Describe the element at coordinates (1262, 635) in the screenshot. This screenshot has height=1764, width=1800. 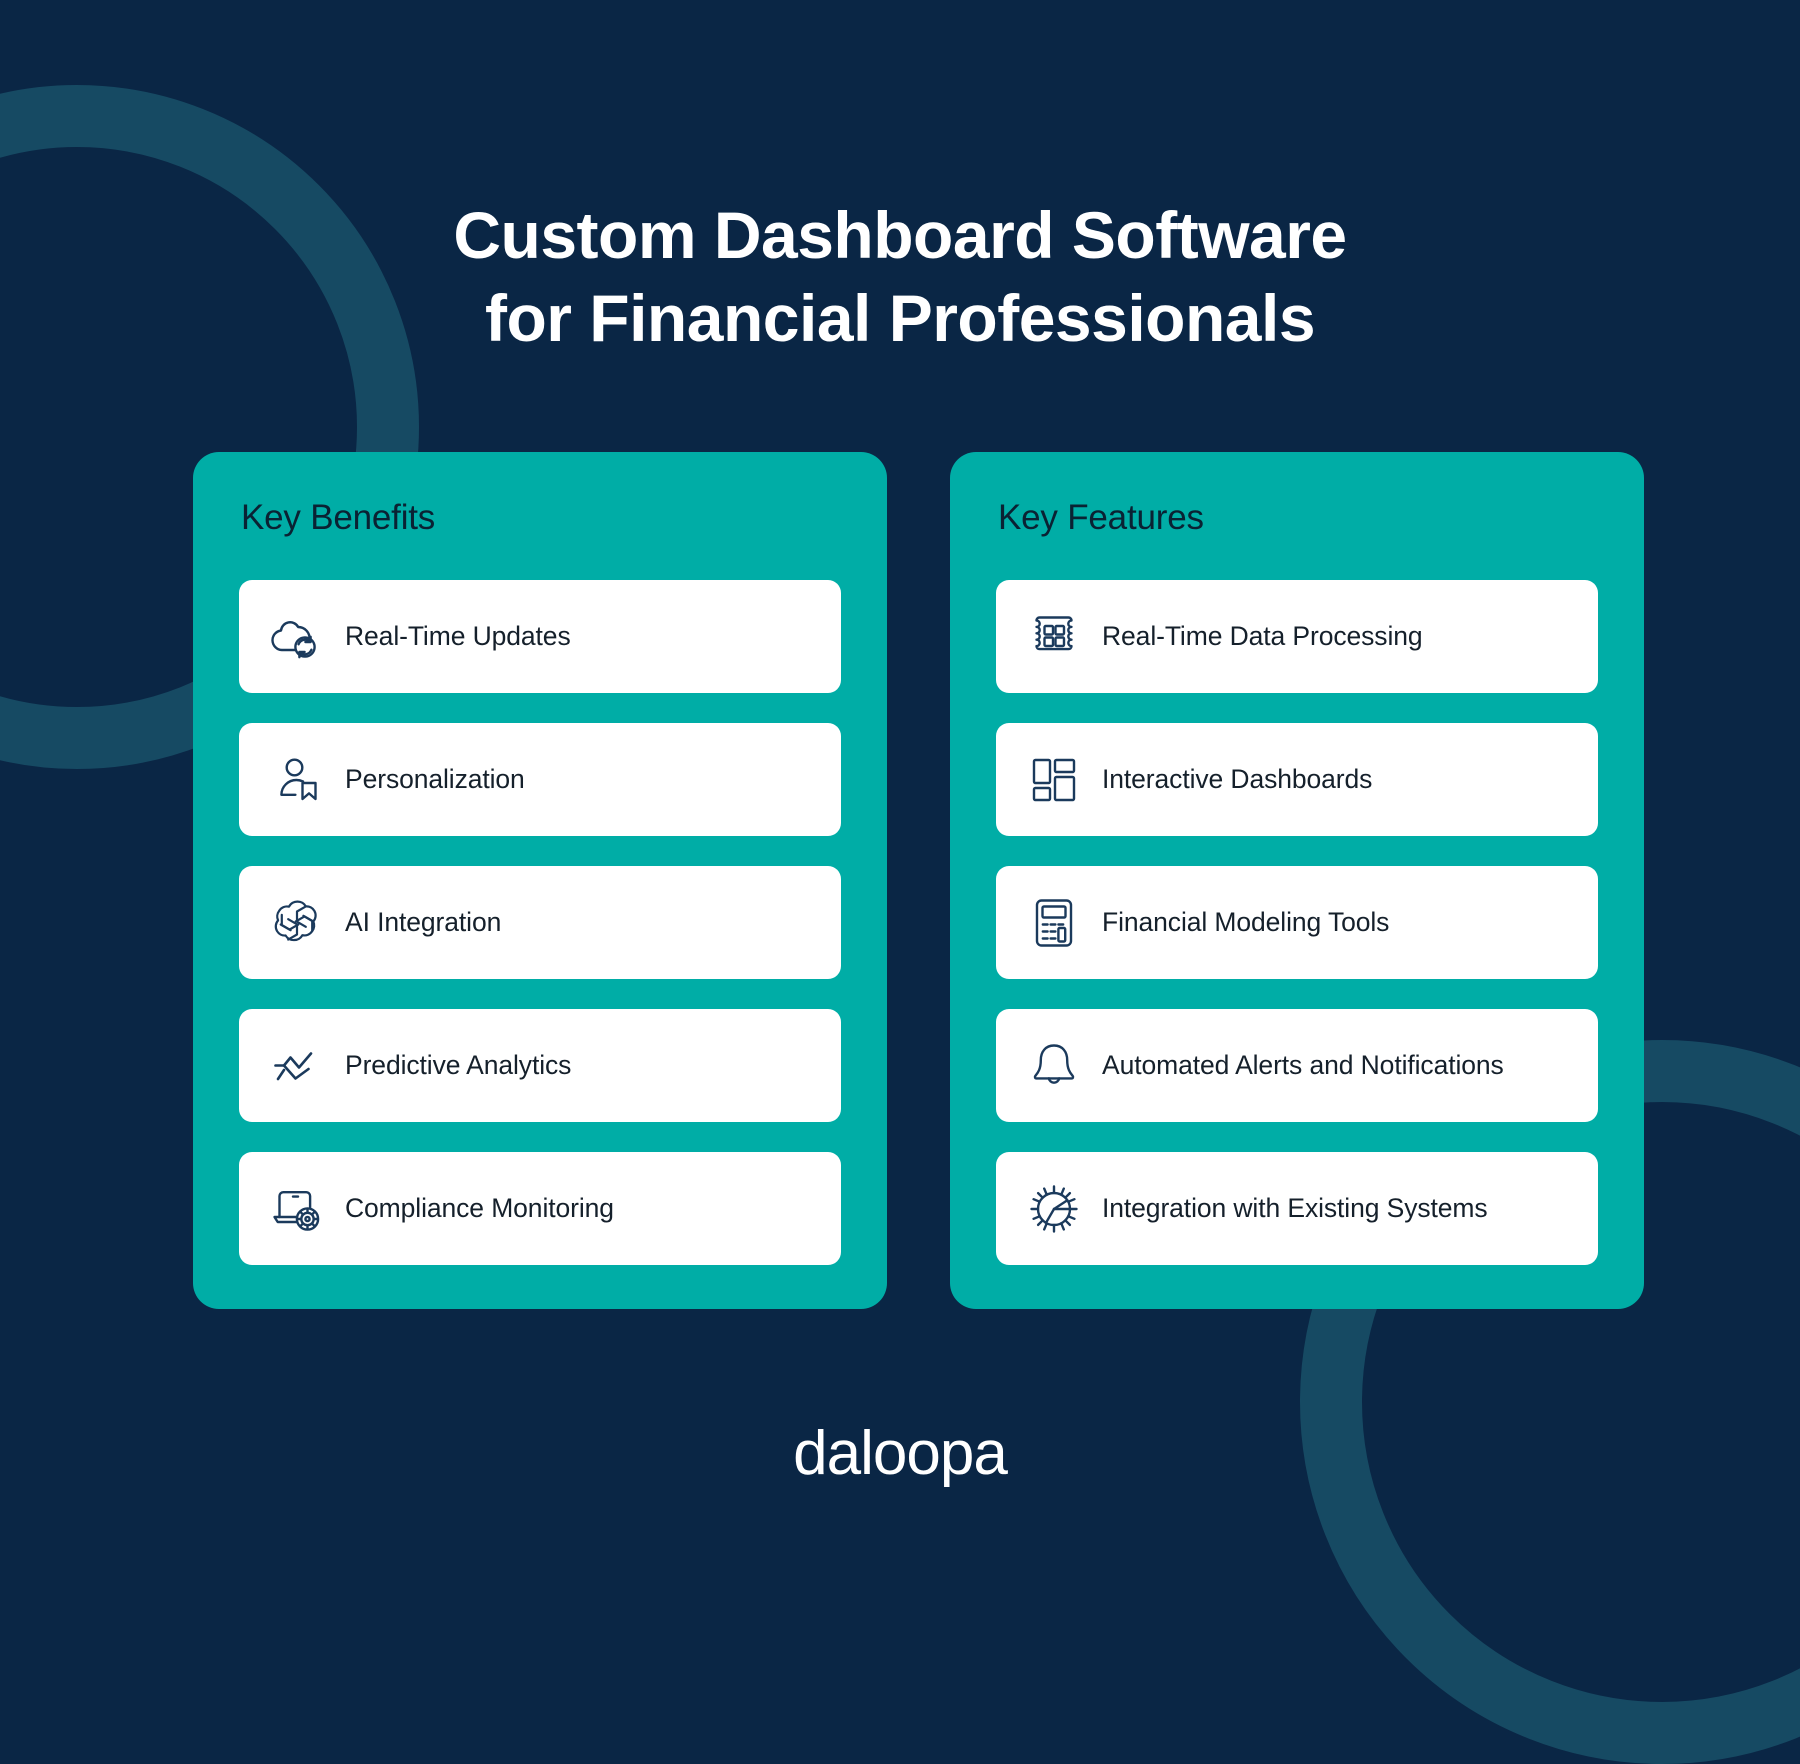
I see `list-item-label: Real-Time Data Processing` at that location.